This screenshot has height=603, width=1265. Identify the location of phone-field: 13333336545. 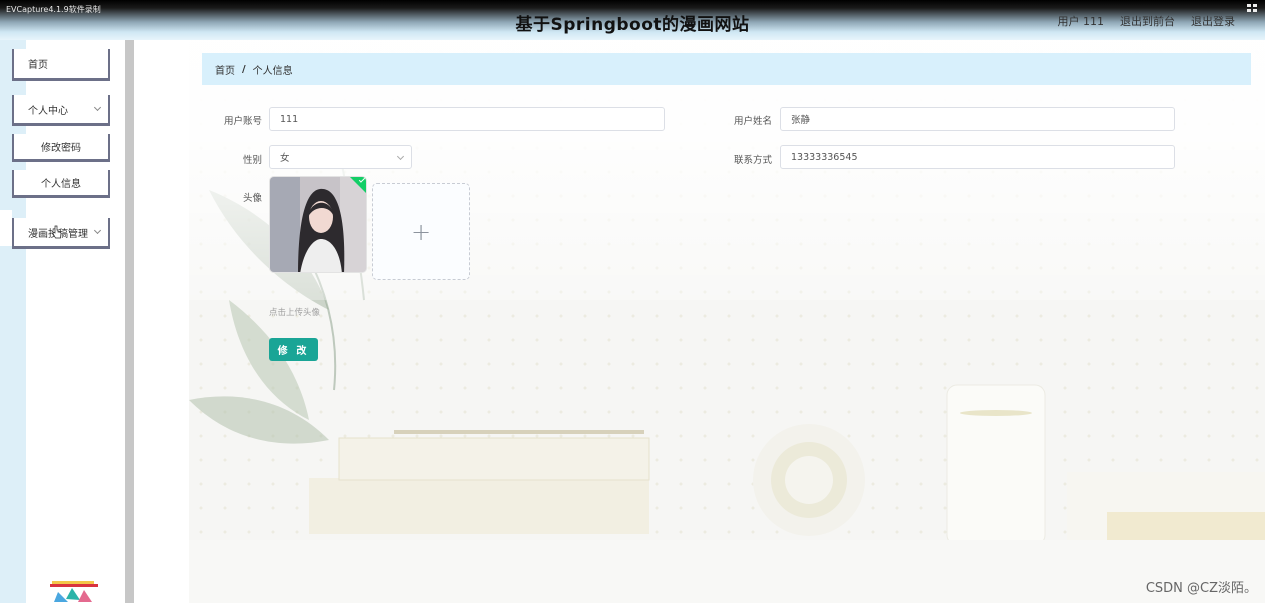
(977, 157).